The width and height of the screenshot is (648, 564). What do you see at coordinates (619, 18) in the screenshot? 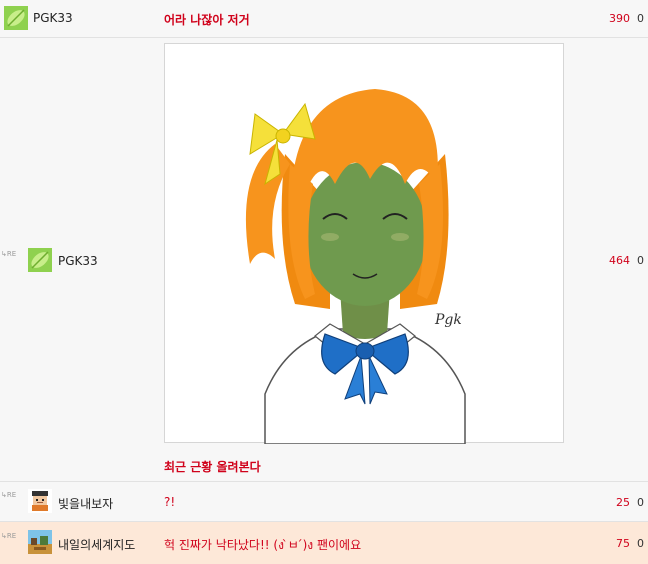
I see `view-count: 390` at bounding box center [619, 18].